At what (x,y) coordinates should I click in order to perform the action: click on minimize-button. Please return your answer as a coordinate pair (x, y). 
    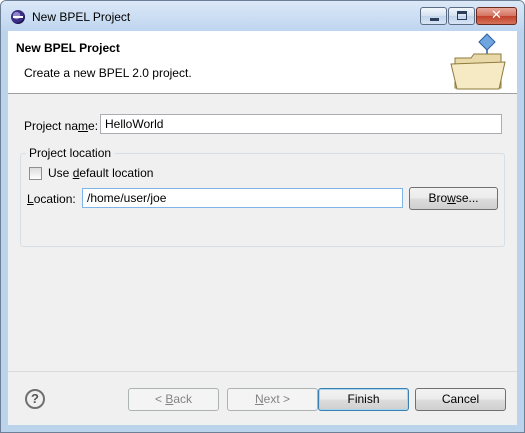
    Looking at the image, I should click on (433, 16).